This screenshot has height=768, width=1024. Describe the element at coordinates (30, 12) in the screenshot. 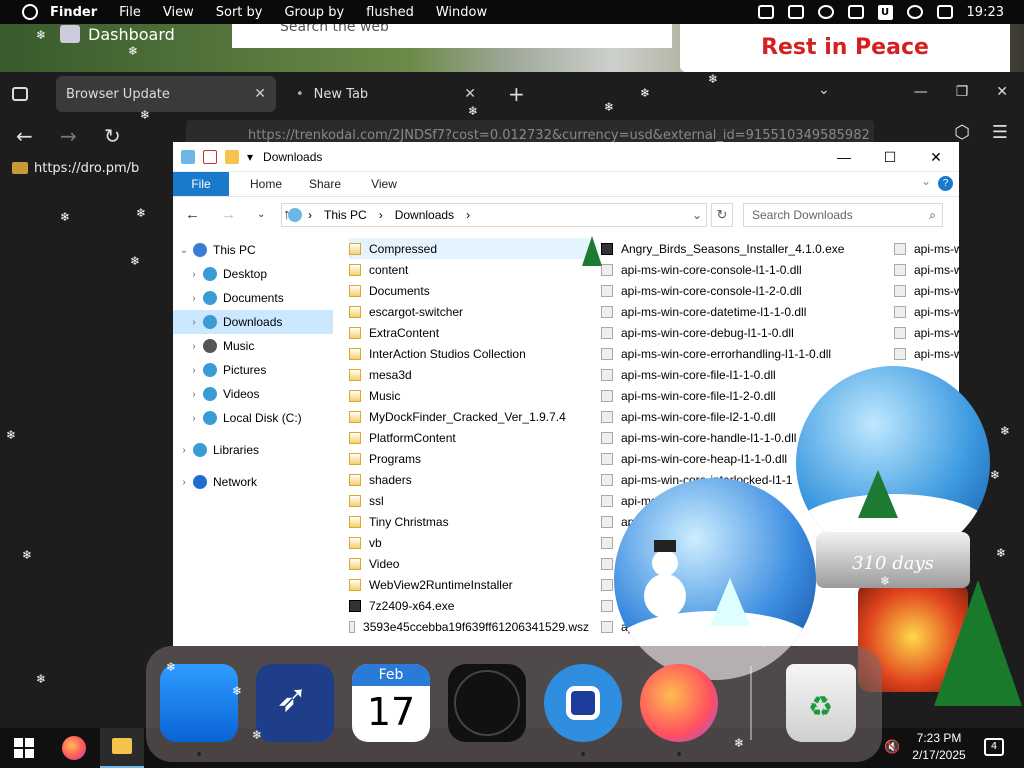

I see `apple-menu-icon` at that location.